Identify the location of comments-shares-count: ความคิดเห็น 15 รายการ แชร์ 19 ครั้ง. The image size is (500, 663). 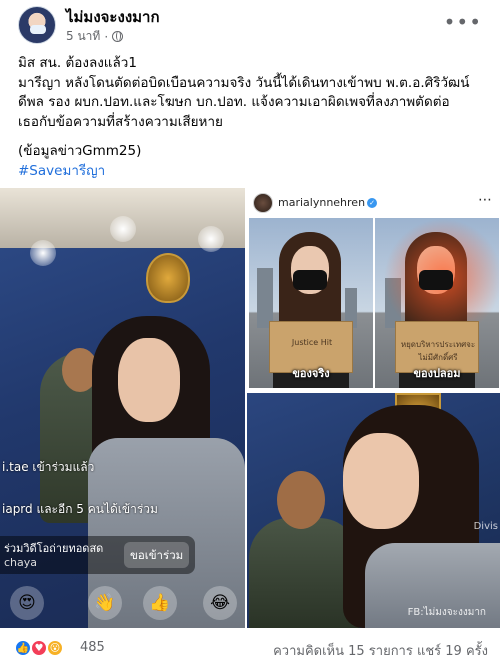
(380, 650).